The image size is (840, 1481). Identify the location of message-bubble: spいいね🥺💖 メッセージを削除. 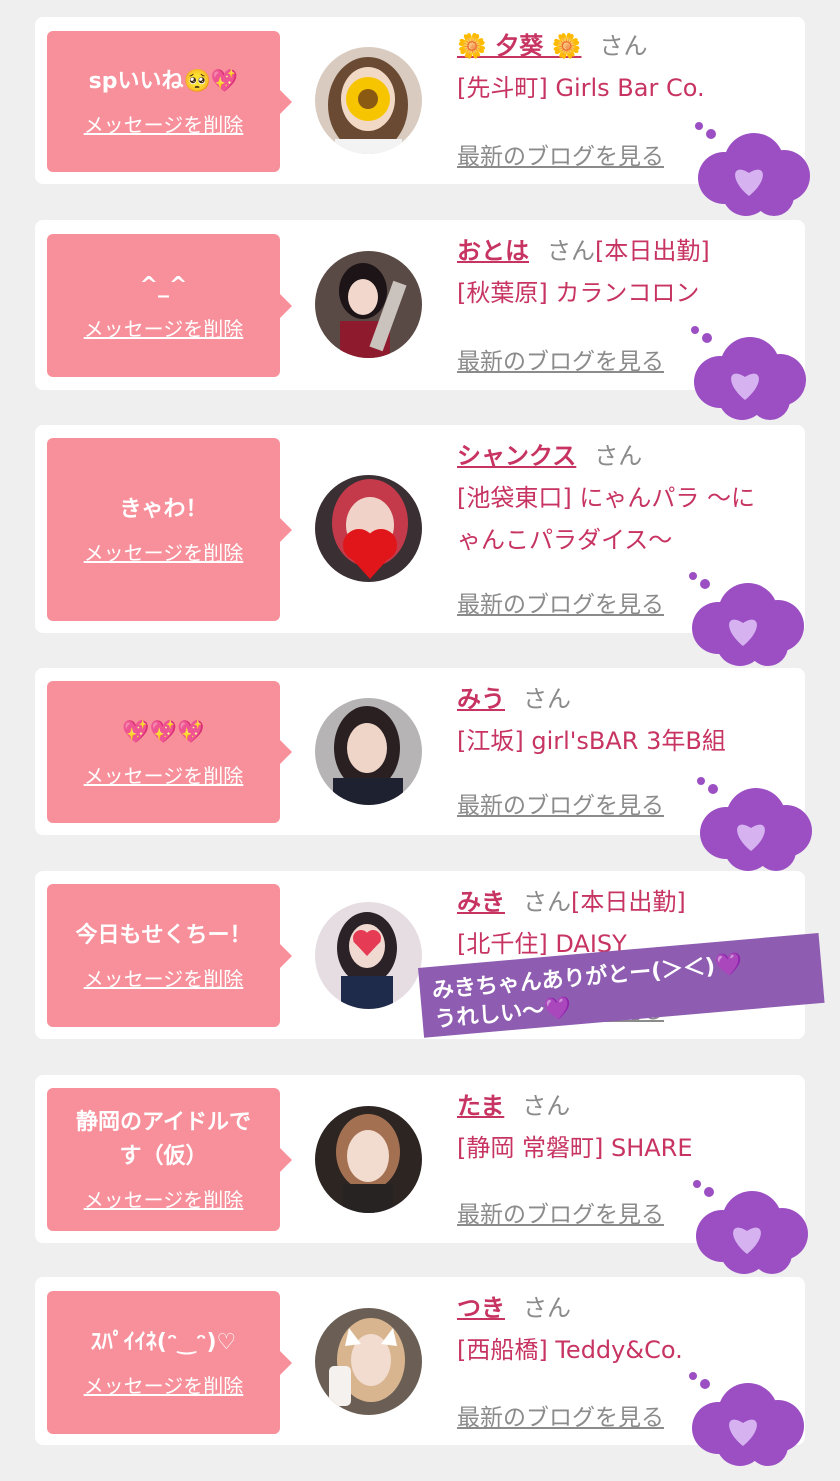
(169, 101).